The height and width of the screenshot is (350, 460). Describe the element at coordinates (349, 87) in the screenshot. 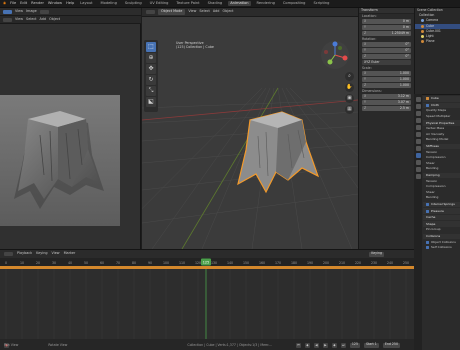

I see `pan-hand-icon: ✋` at that location.